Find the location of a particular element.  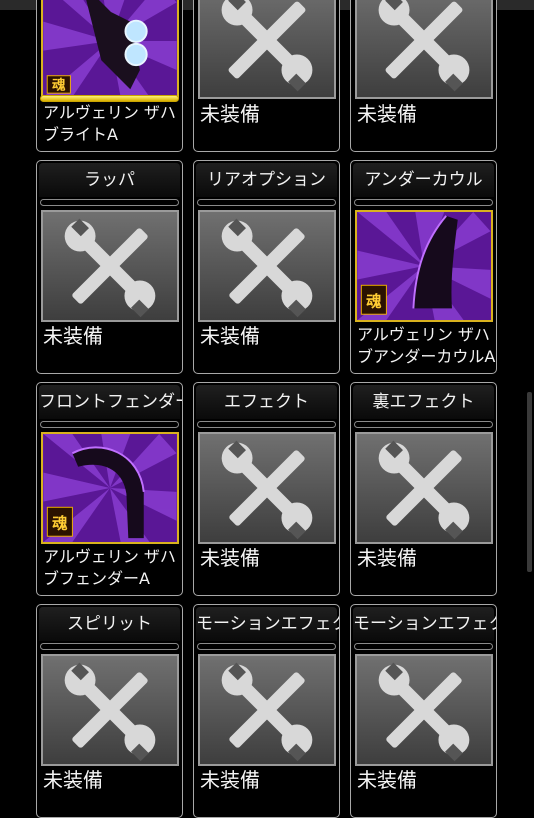

slot-title: モーションエフェクト is located at coordinates (267, 624).